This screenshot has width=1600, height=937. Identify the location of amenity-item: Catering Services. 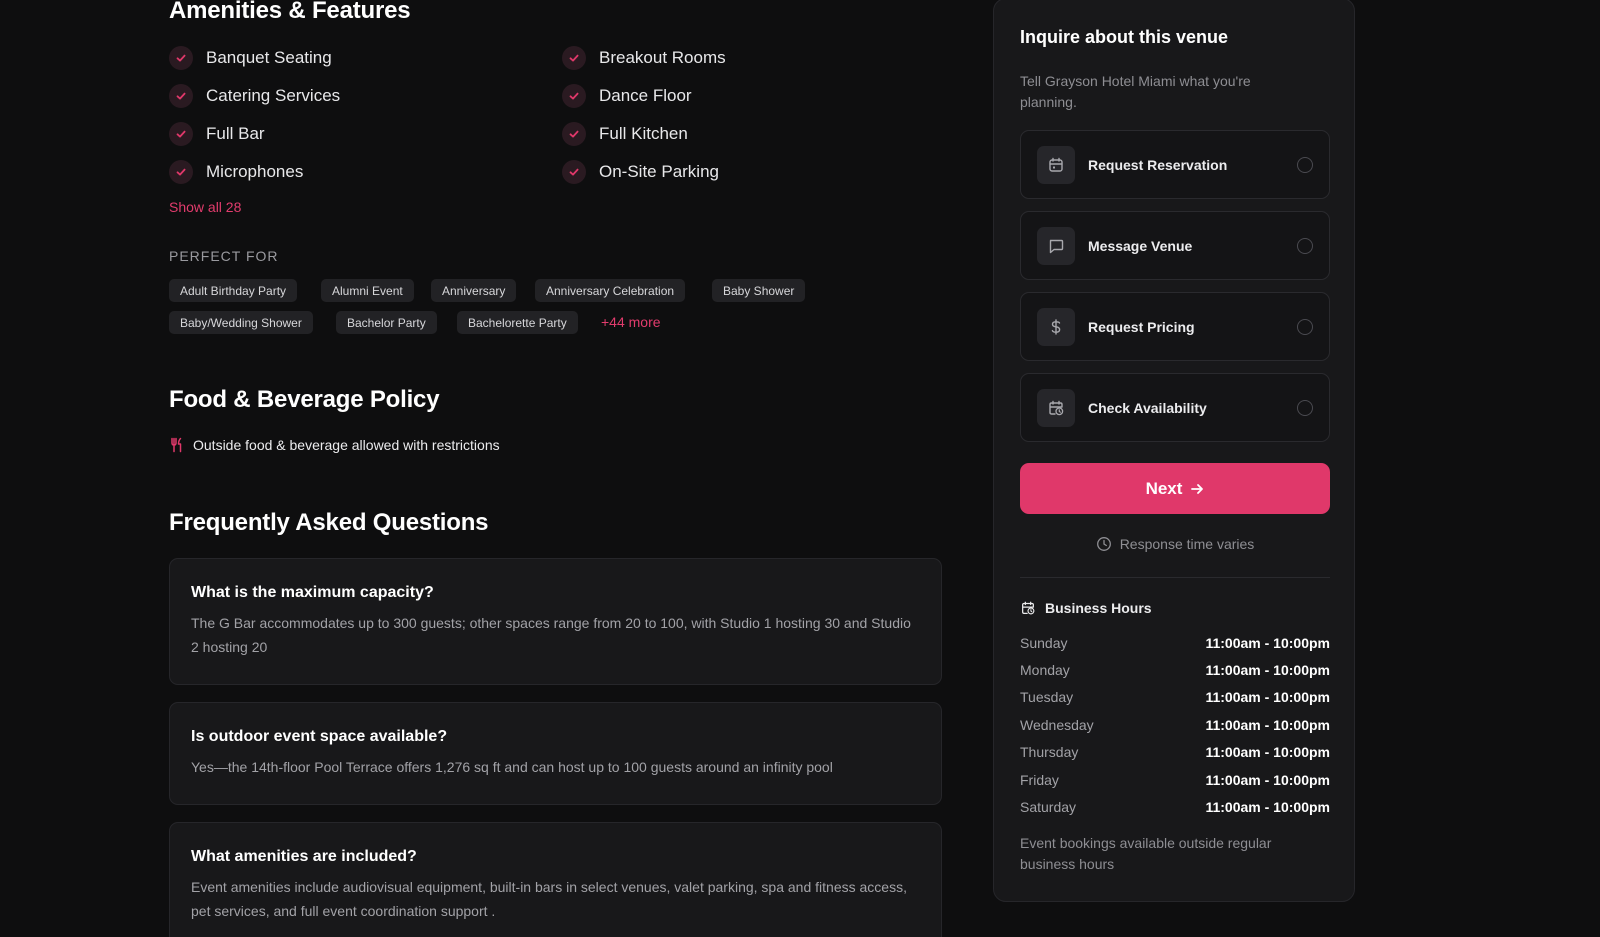
(254, 96).